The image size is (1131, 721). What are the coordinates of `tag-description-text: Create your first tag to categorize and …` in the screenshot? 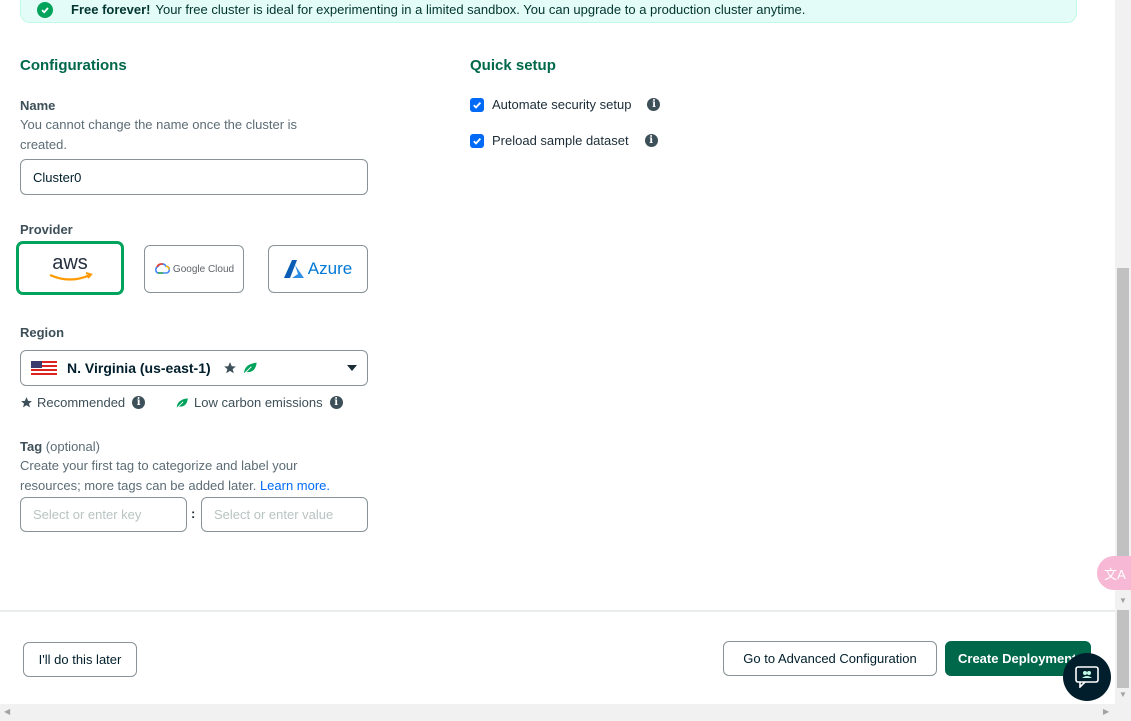 It's located at (159, 475).